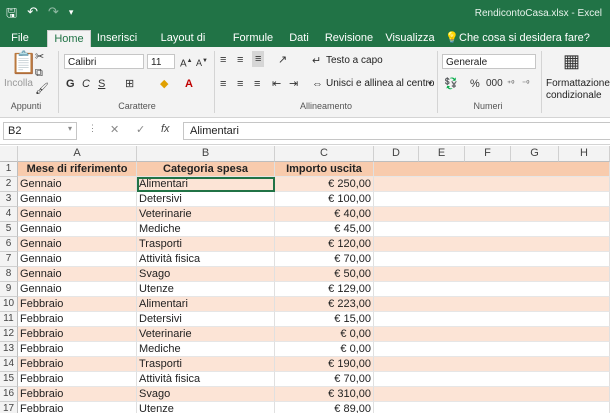 This screenshot has width=610, height=413. Describe the element at coordinates (258, 59) in the screenshot. I see `align-bottom-icon: ≡` at that location.